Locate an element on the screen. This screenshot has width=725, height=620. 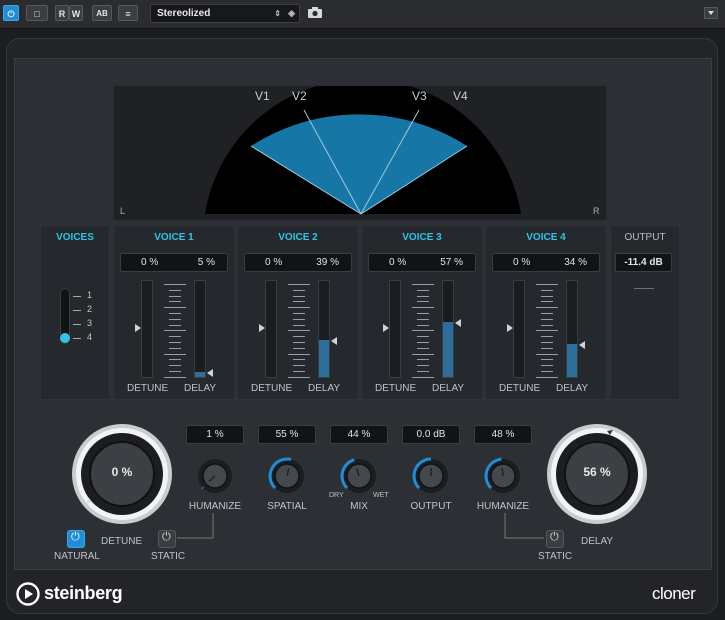
voice-strip-title: VOICE 1 is located at coordinates (174, 237).